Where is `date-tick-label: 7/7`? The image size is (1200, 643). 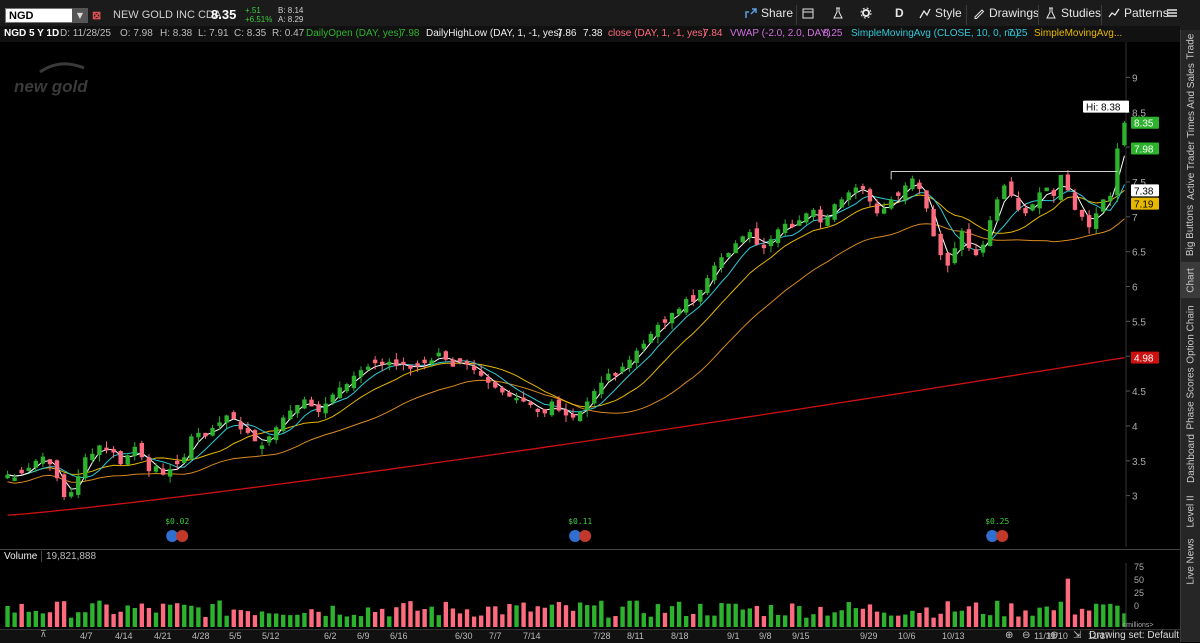 date-tick-label: 7/7 is located at coordinates (495, 636).